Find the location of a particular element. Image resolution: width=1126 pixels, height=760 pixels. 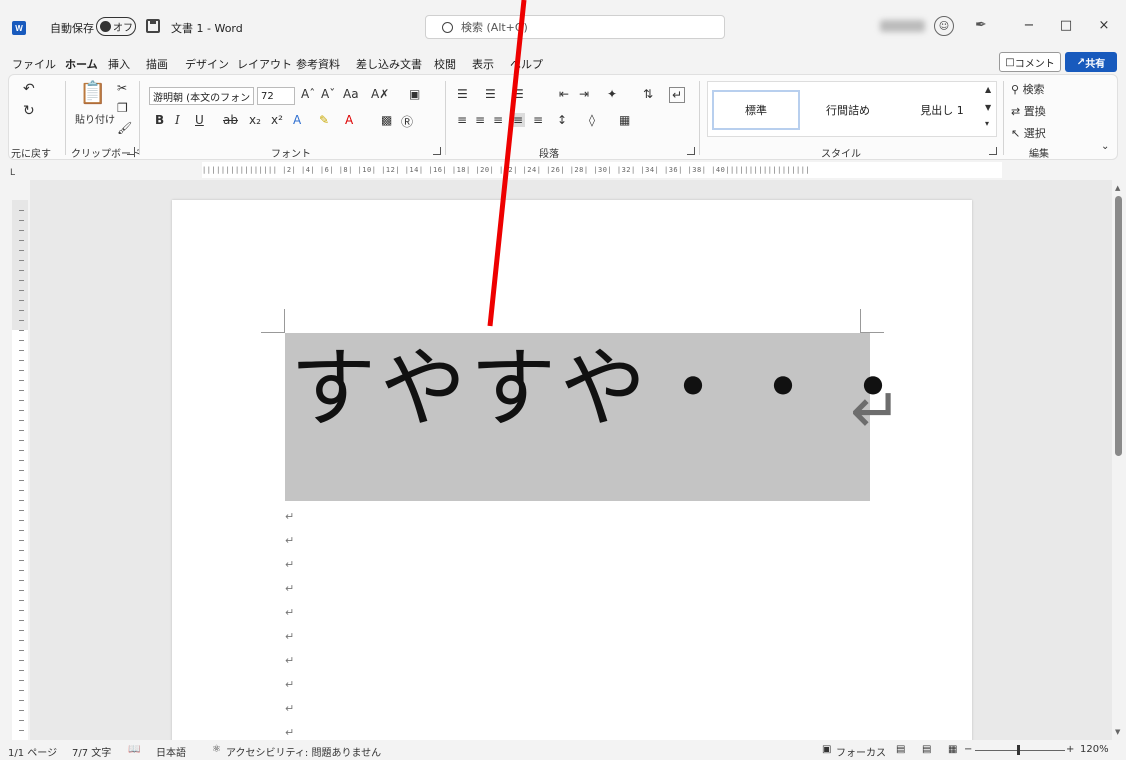

tab-draw: 描画 is located at coordinates (157, 64).